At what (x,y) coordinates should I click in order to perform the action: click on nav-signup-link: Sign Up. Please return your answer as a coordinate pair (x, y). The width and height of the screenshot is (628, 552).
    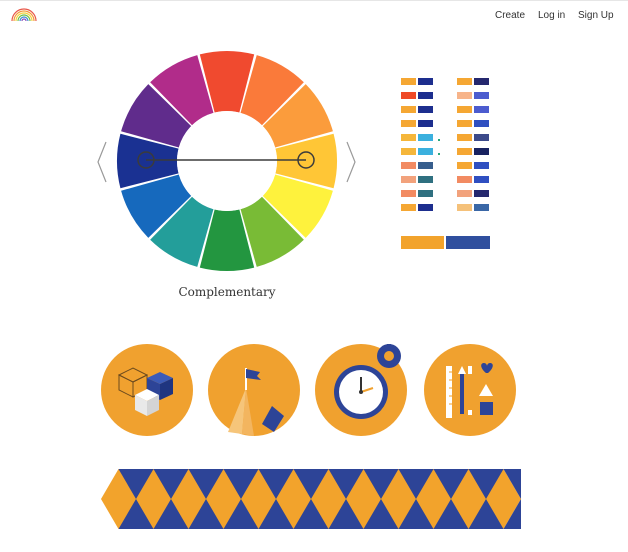
    Looking at the image, I should click on (596, 15).